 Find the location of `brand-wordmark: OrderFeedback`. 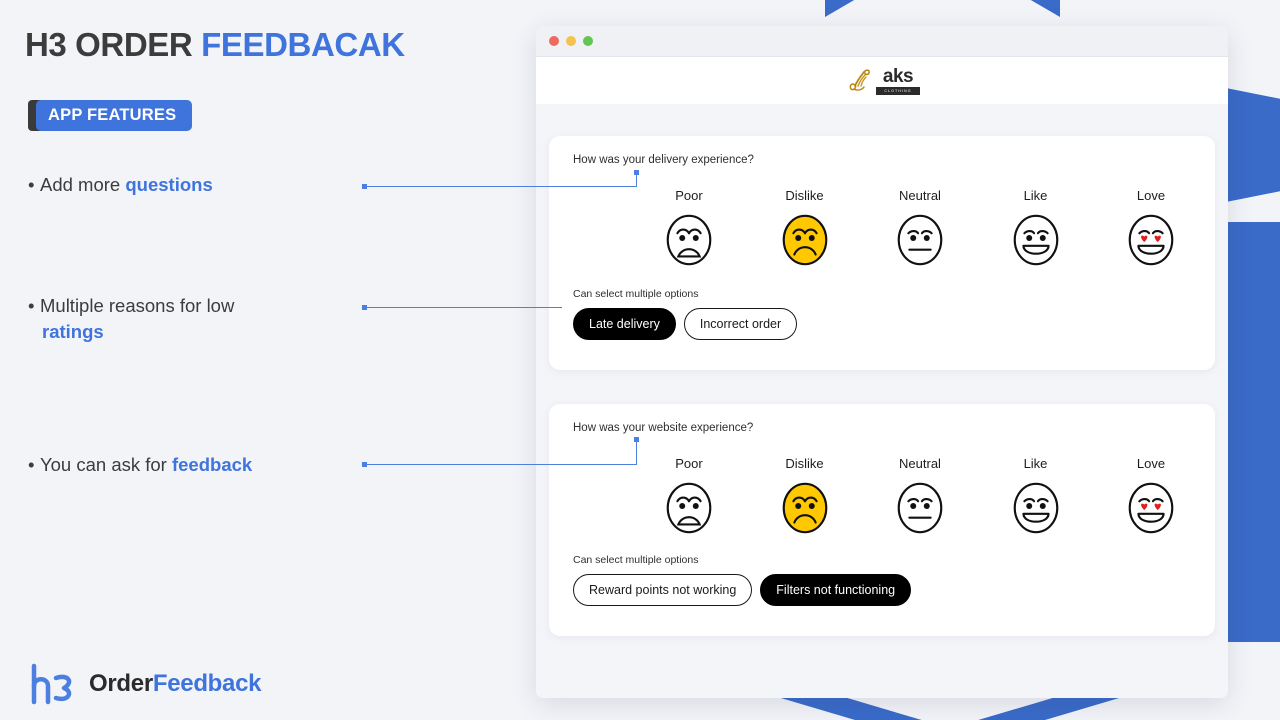

brand-wordmark: OrderFeedback is located at coordinates (175, 684).